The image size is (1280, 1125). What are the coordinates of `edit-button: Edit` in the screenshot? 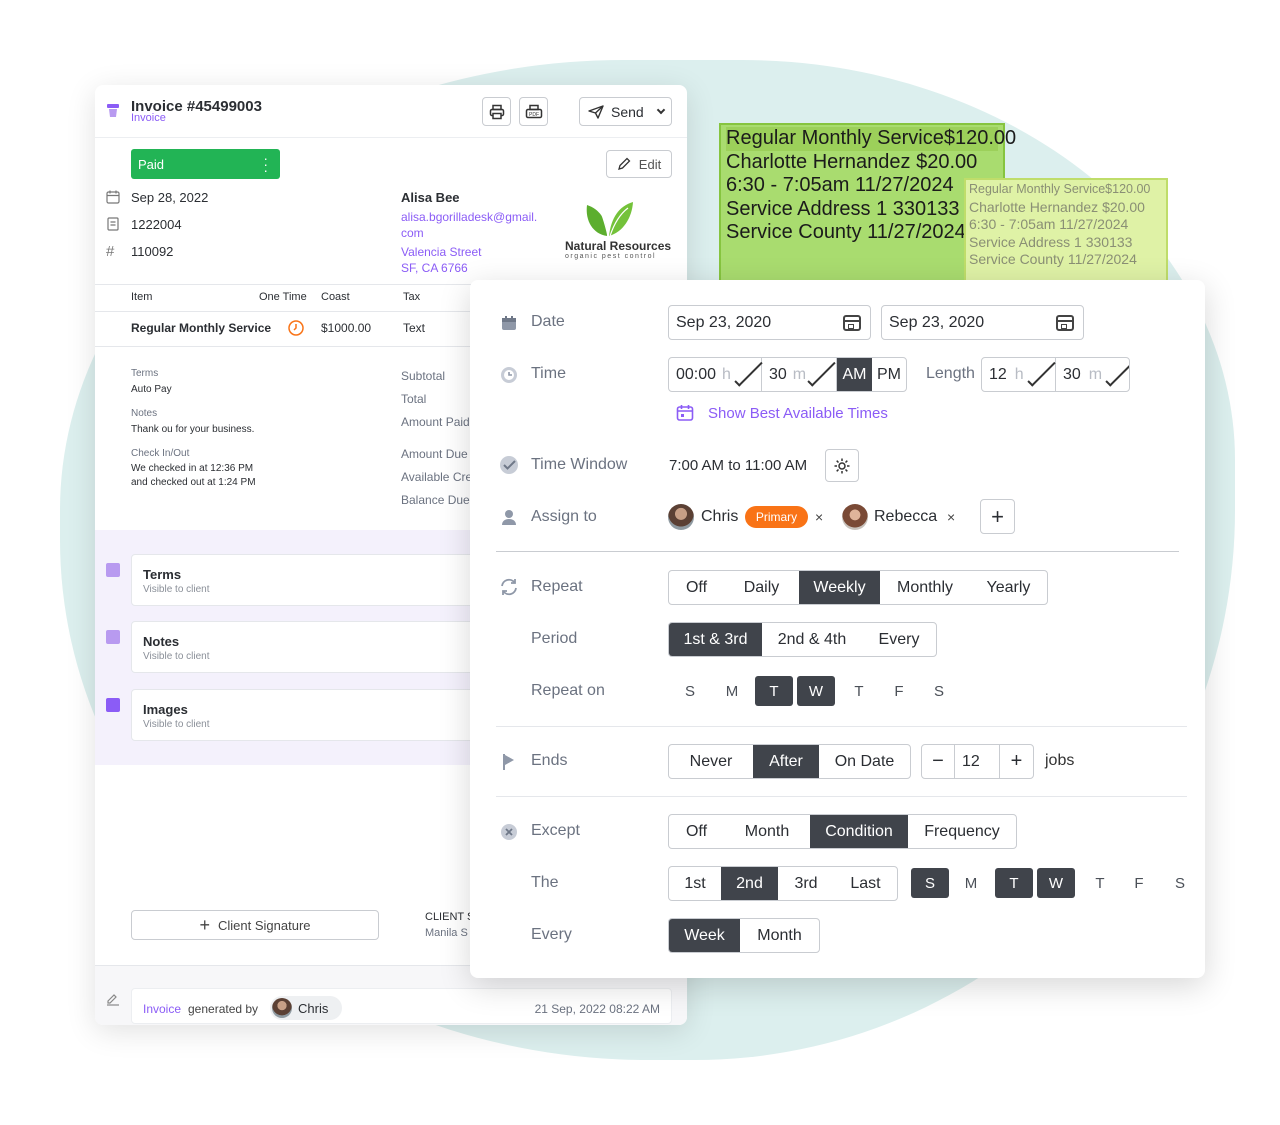 It's located at (639, 164).